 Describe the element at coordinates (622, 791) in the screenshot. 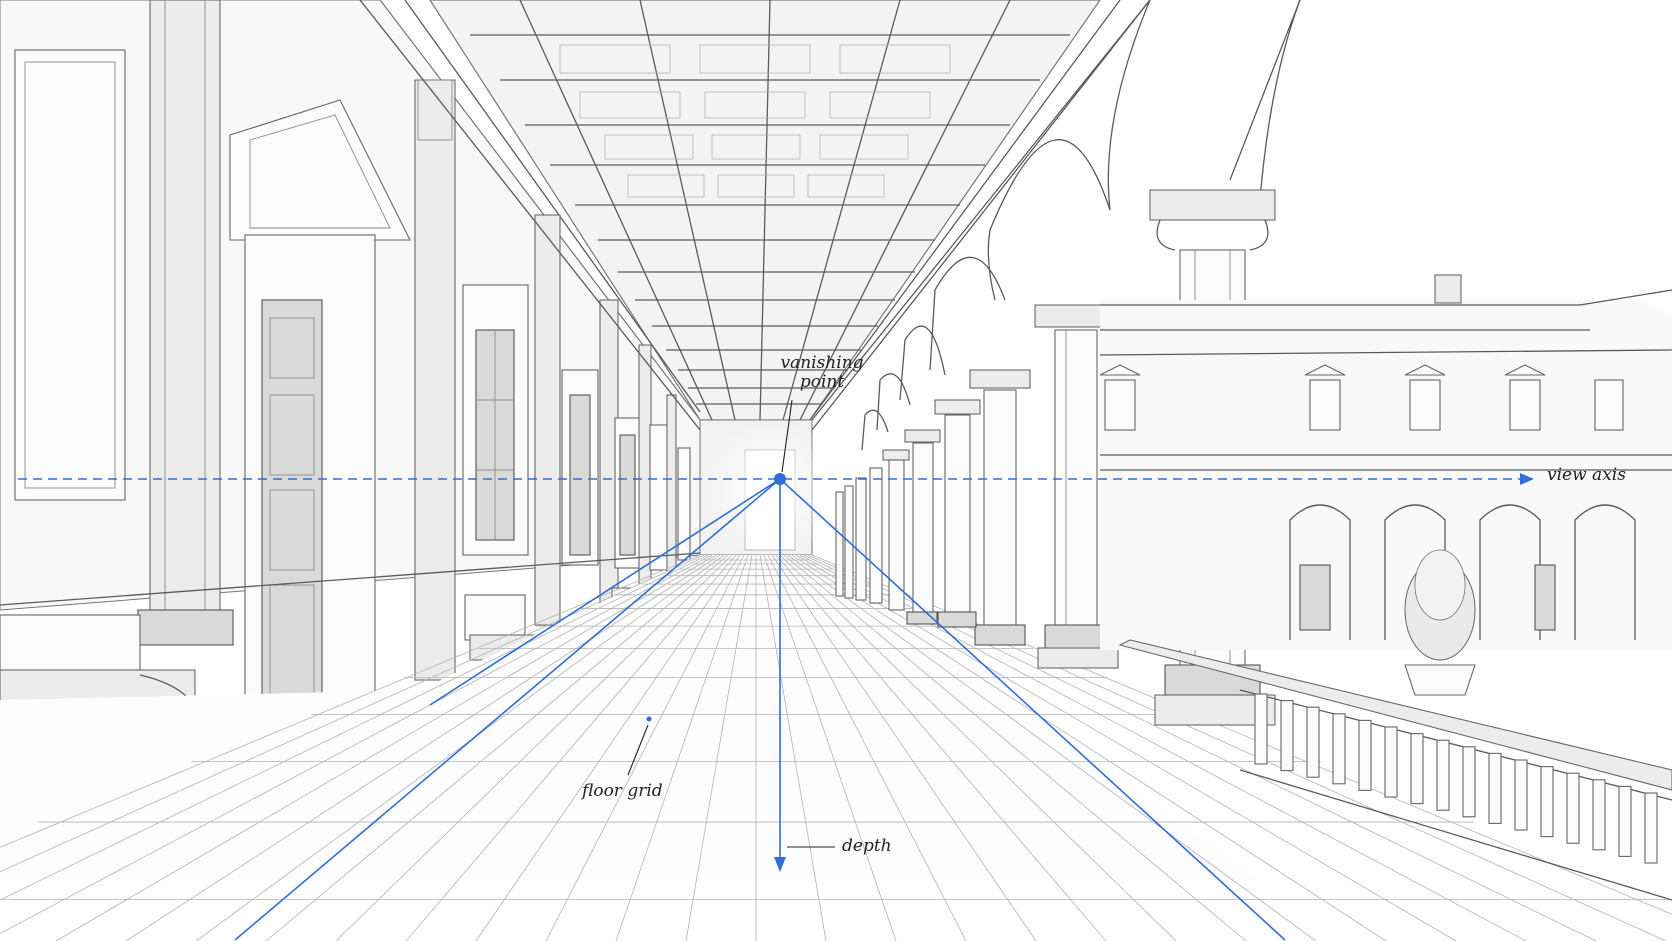

I see `floor-grid-label: floor grid` at that location.